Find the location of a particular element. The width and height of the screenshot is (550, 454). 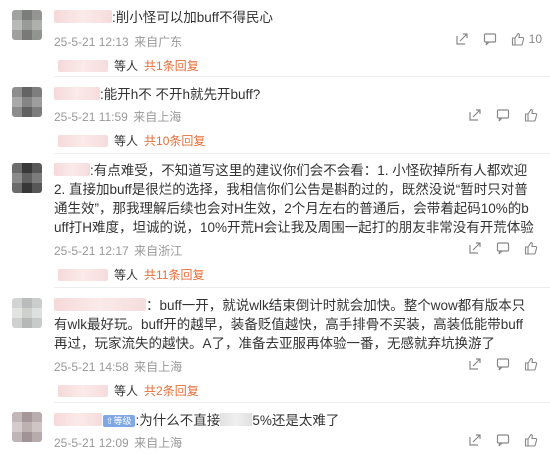

comment-text: :削小怪可以加buff不得民心 is located at coordinates (295, 17).